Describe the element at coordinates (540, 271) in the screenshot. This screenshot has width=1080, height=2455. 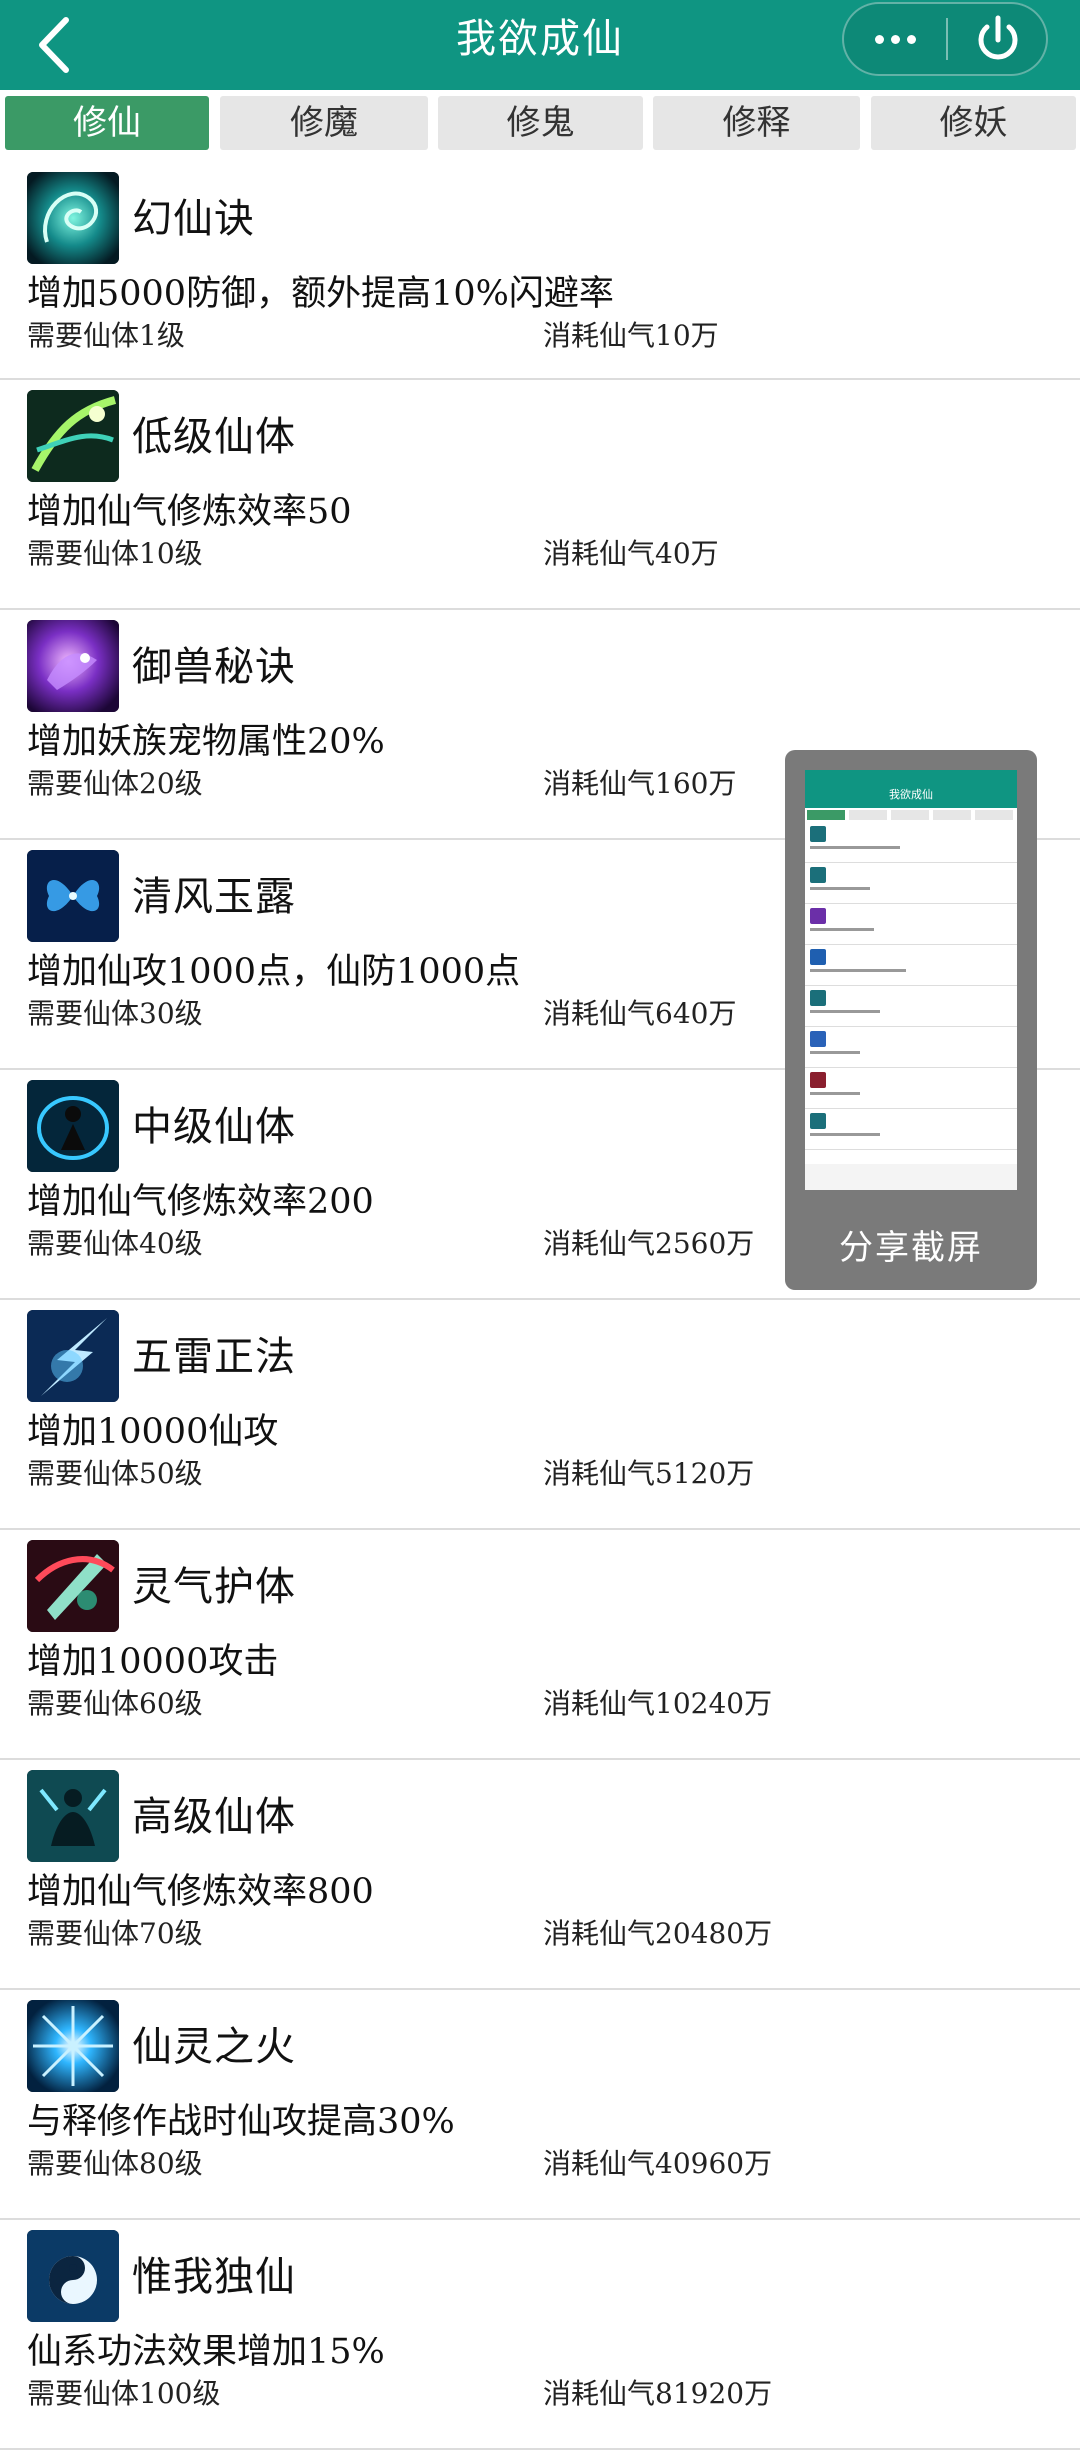
I see `list-item: 幻仙诀 增加5000防御，额外提高10%闪避率 需要仙体1级 消耗仙气10万` at that location.